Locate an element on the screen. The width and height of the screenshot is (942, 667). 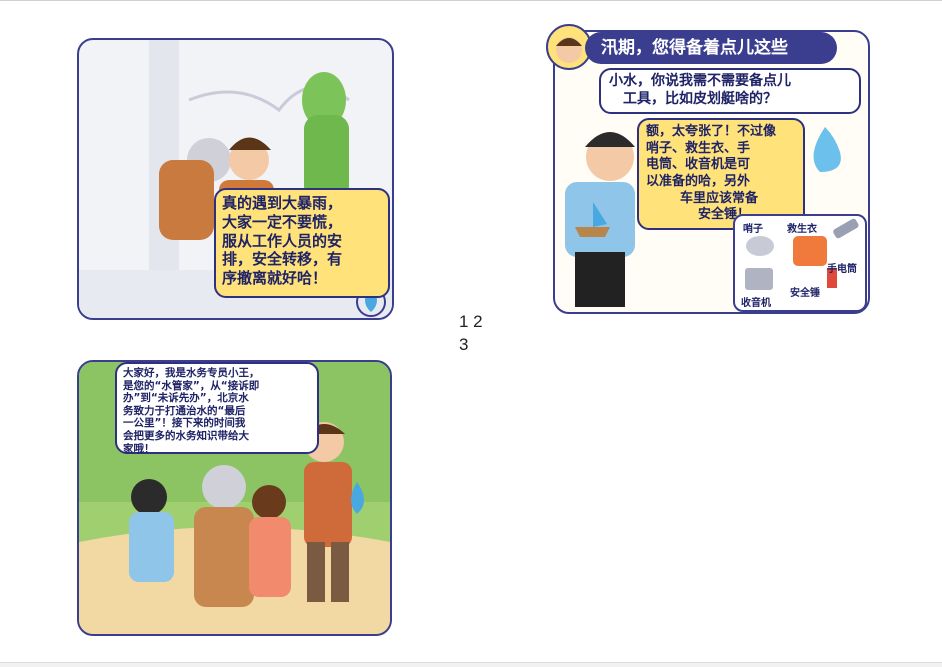
item-label-radio: 收音机 is located at coordinates (756, 303).